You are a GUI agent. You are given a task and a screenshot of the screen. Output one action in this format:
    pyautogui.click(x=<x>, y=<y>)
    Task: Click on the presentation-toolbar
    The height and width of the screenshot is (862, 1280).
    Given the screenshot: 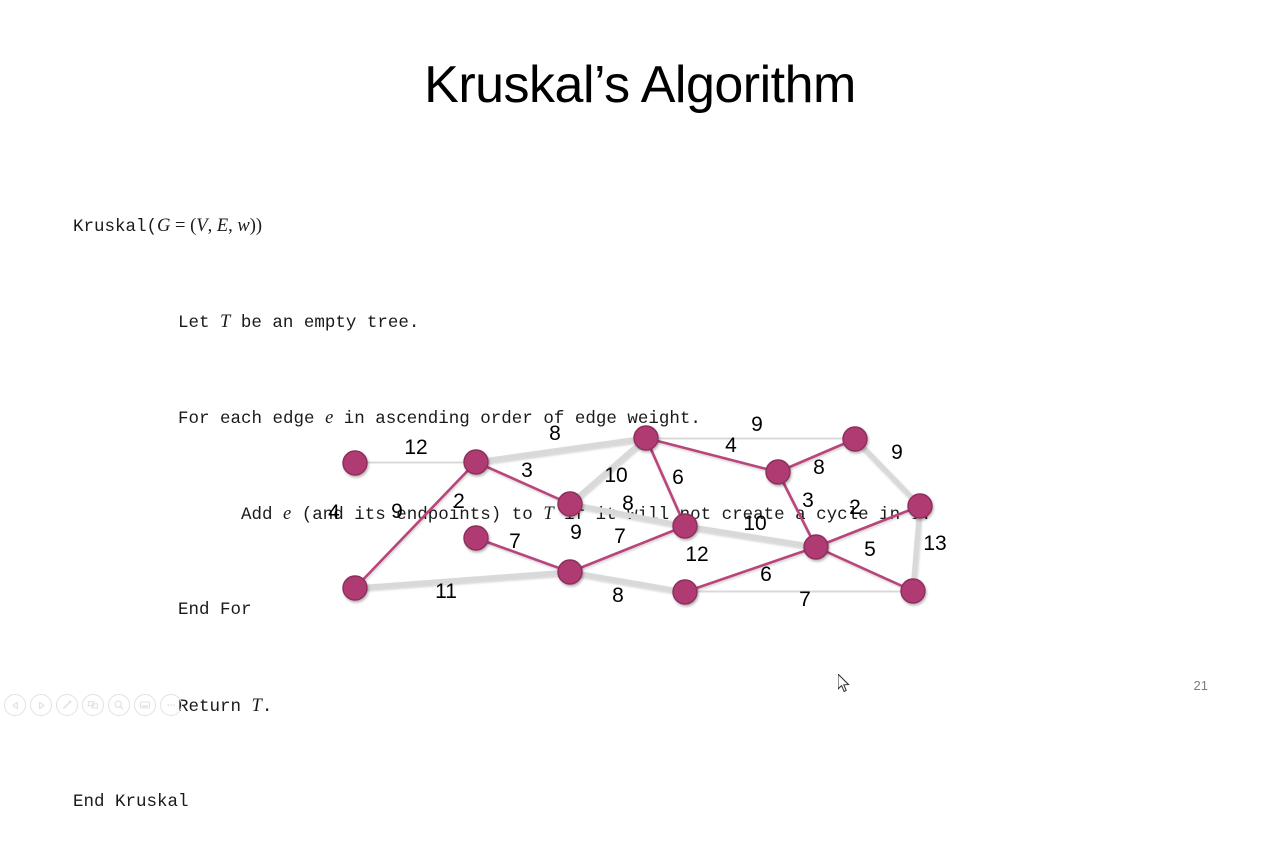 What is the action you would take?
    pyautogui.click(x=93, y=705)
    